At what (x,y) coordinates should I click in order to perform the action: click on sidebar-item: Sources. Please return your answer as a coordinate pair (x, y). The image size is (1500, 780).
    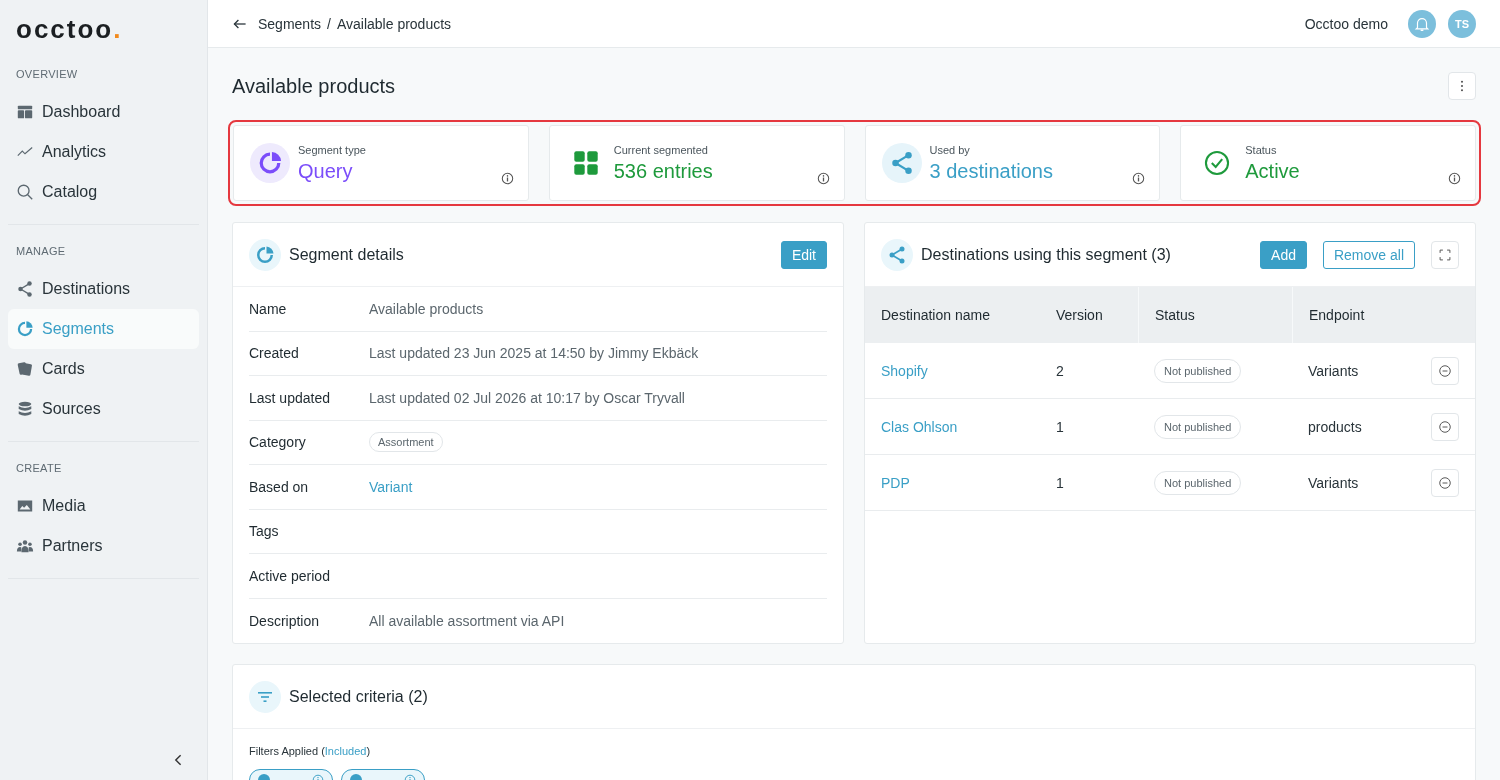
    Looking at the image, I should click on (103, 409).